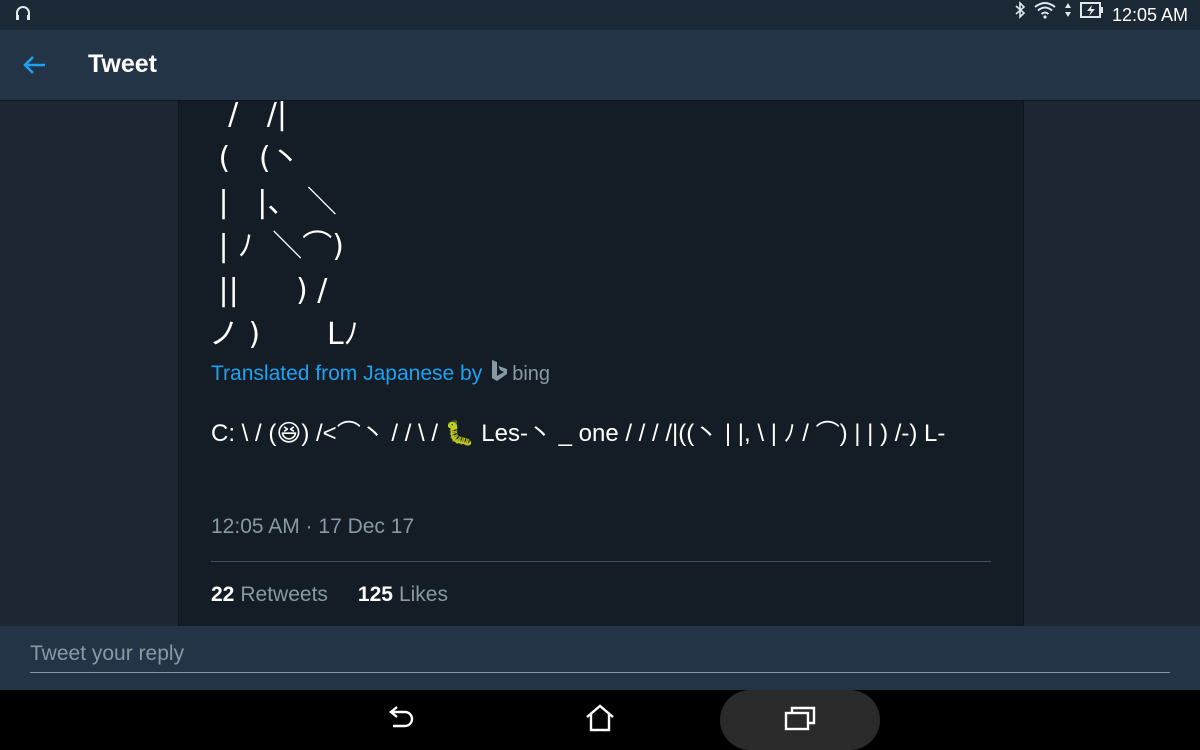 The image size is (1200, 750). I want to click on translated-from-label: Translated from Japanese by, so click(347, 373).